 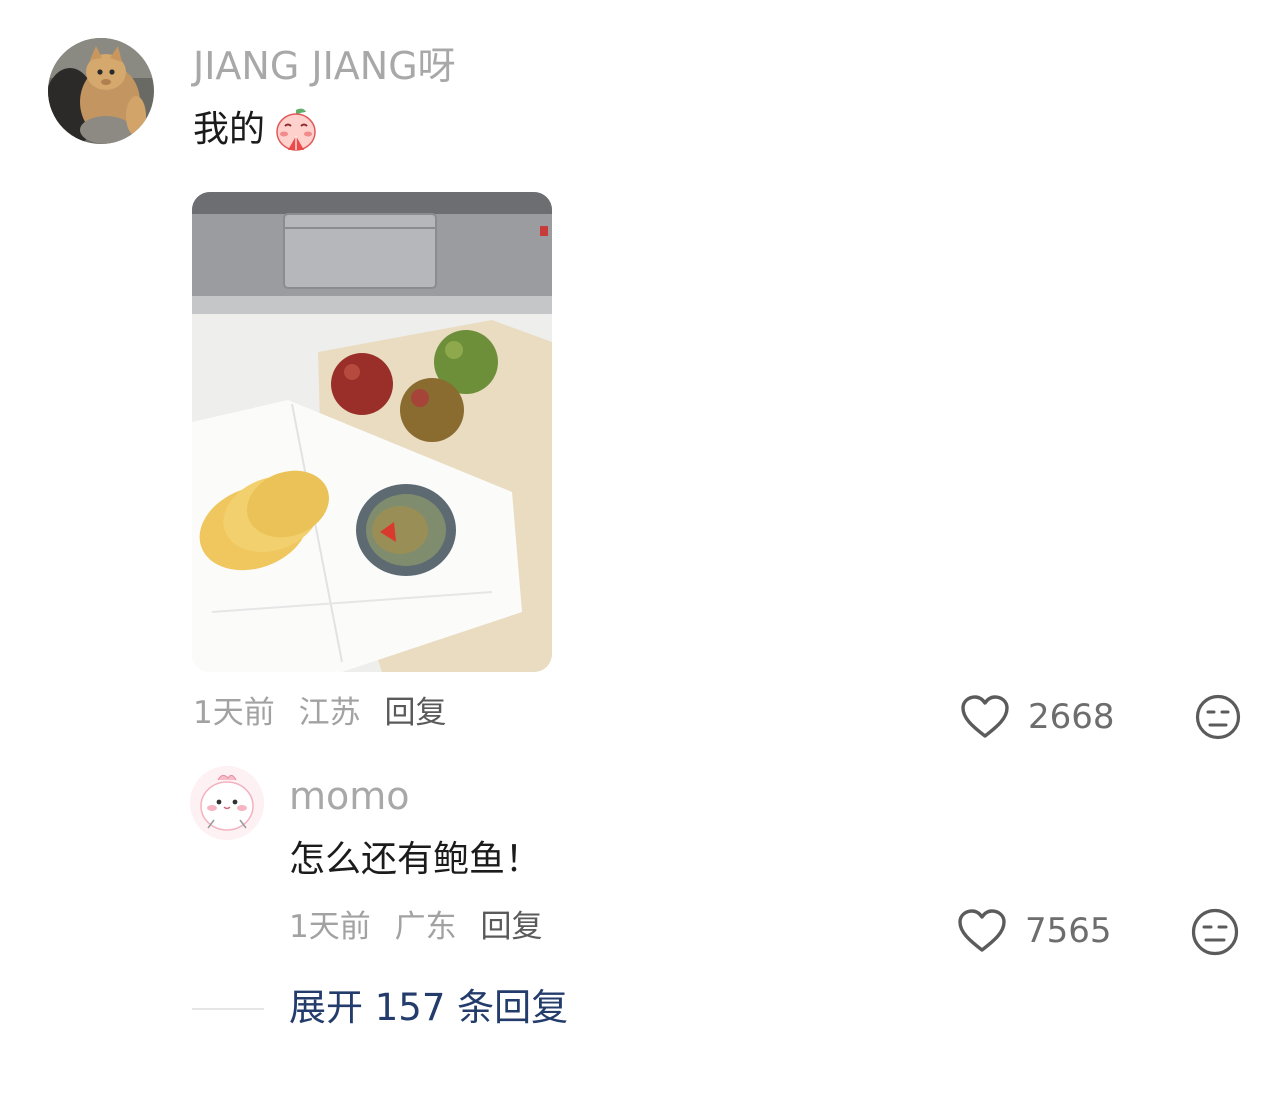 I want to click on expand-replies-button: 展开 157 条回复, so click(x=428, y=1008).